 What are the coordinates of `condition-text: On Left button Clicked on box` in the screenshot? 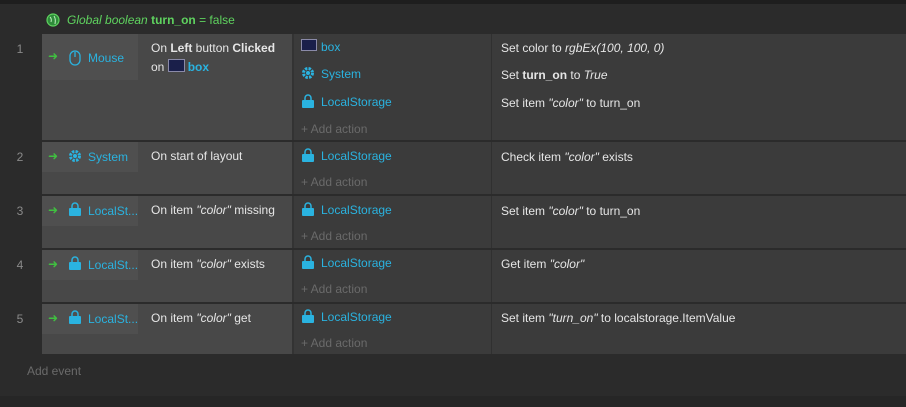 It's located at (213, 58).